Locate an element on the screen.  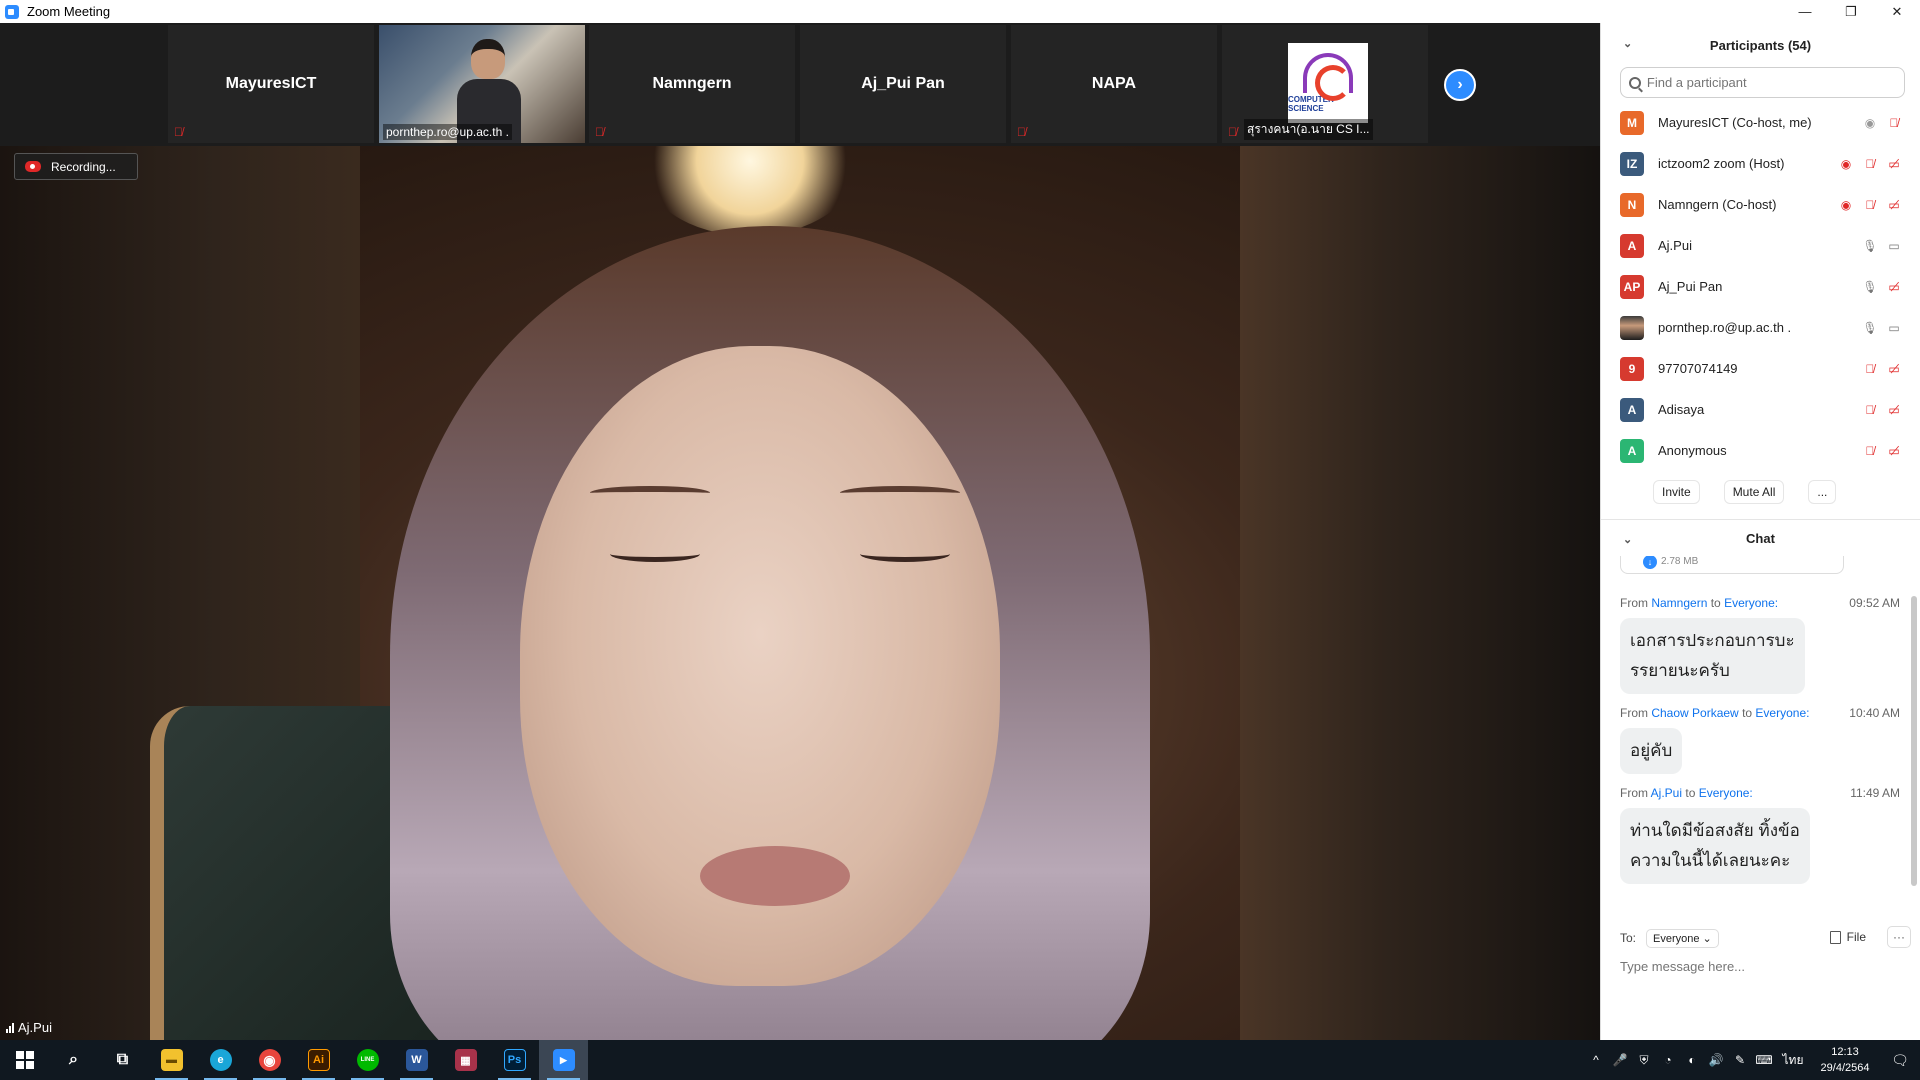
taskbar-line: LINE is located at coordinates (367, 1060).